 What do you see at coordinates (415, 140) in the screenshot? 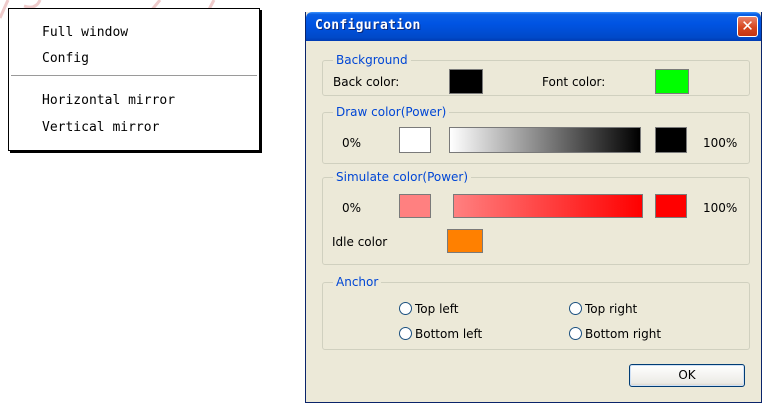
I see `draw-min-color-swatch` at bounding box center [415, 140].